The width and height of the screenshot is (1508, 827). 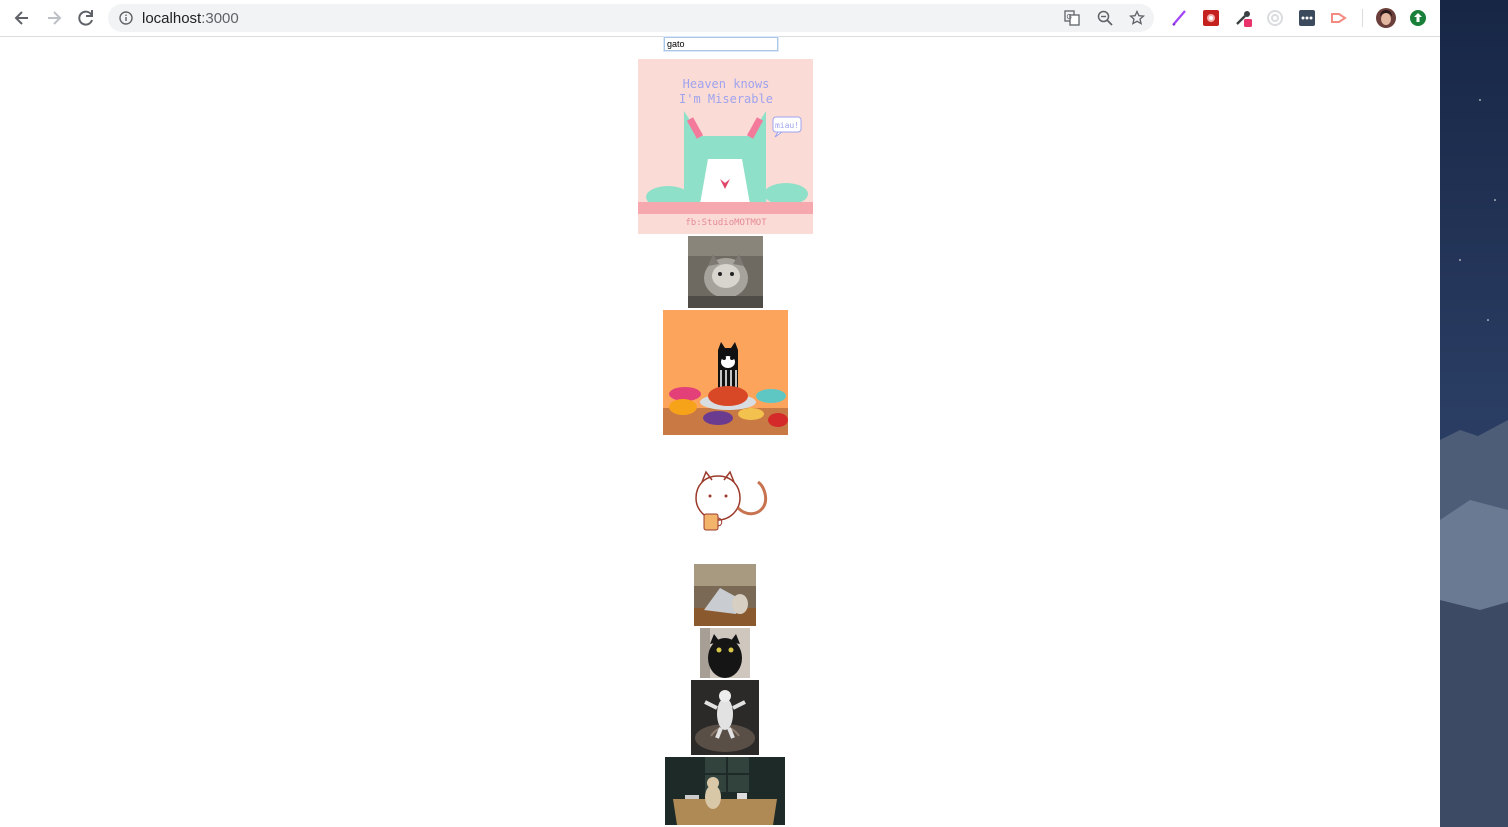 I want to click on back-icon, so click(x=22, y=18).